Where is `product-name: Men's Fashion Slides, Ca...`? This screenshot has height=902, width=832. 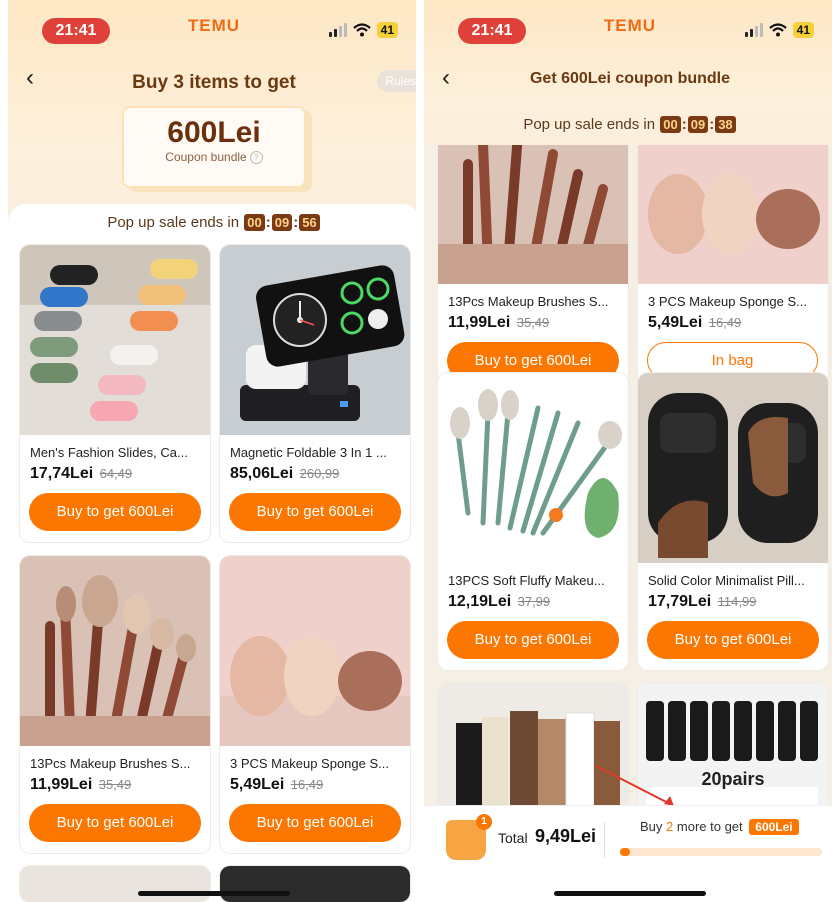
product-name: Men's Fashion Slides, Ca... is located at coordinates (109, 452).